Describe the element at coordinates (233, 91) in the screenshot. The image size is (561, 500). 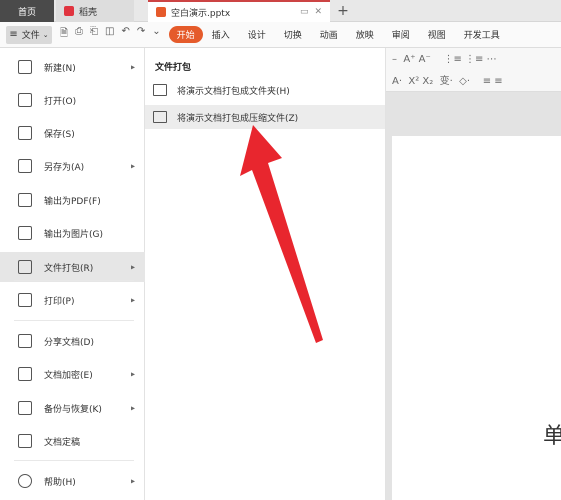
I see `submenu-item-label: 将演示文档打包成文件夹(H)` at that location.